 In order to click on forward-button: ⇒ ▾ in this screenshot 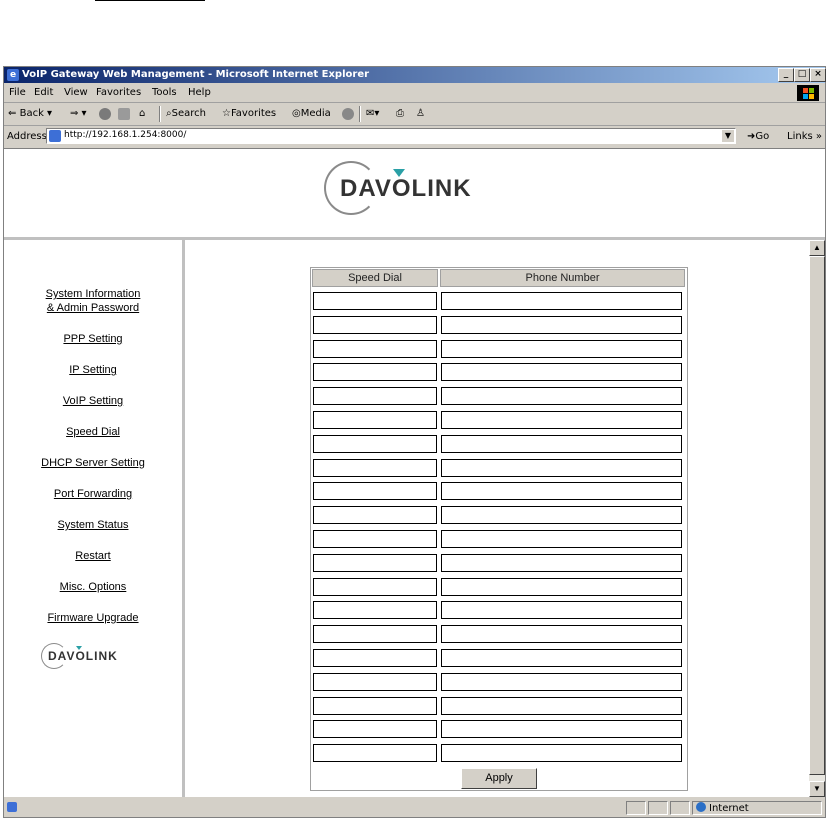, I will do `click(78, 113)`.